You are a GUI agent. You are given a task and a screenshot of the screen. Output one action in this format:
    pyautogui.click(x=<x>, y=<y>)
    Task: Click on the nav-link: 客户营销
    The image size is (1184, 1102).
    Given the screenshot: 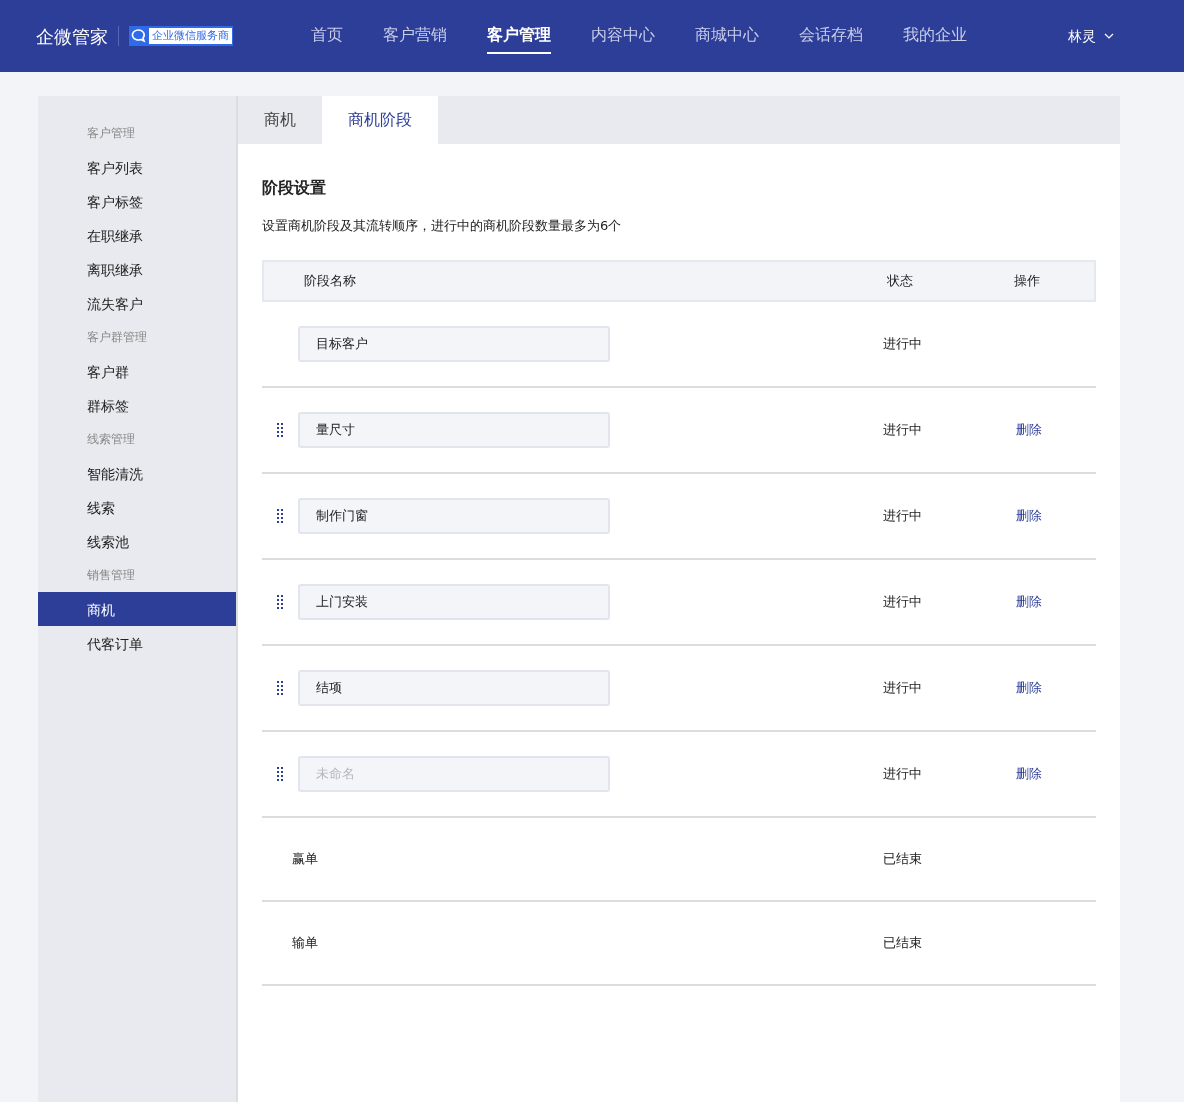 What is the action you would take?
    pyautogui.click(x=415, y=36)
    